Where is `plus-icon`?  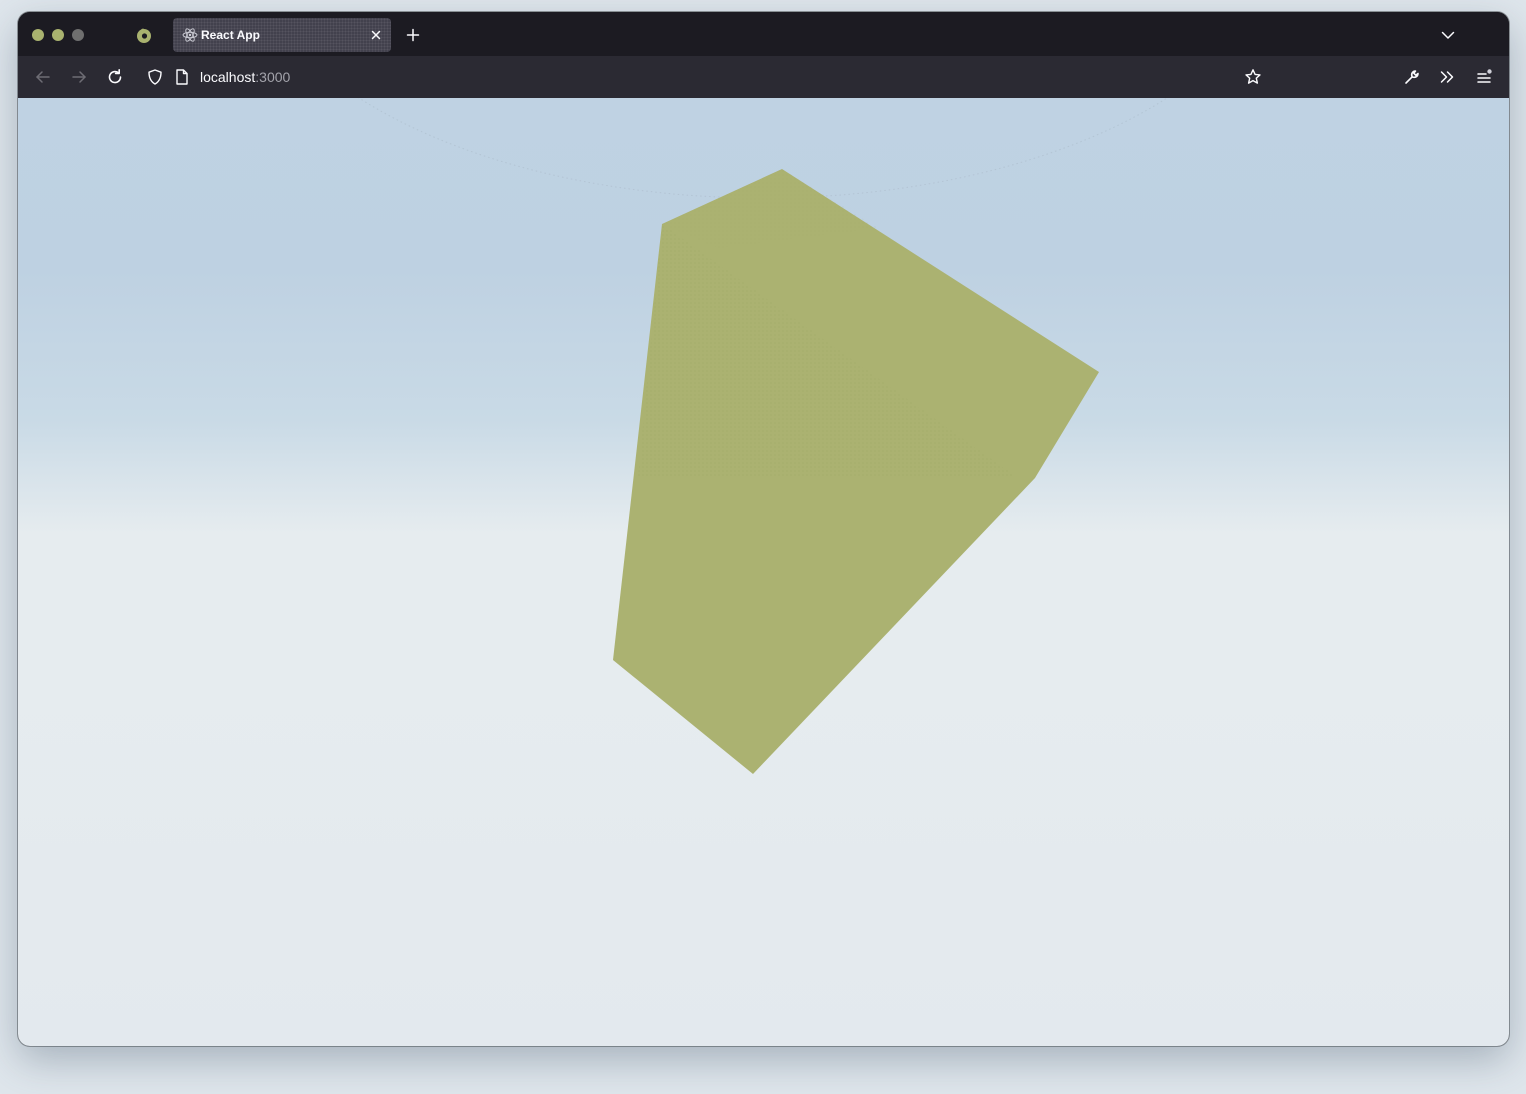 plus-icon is located at coordinates (413, 35).